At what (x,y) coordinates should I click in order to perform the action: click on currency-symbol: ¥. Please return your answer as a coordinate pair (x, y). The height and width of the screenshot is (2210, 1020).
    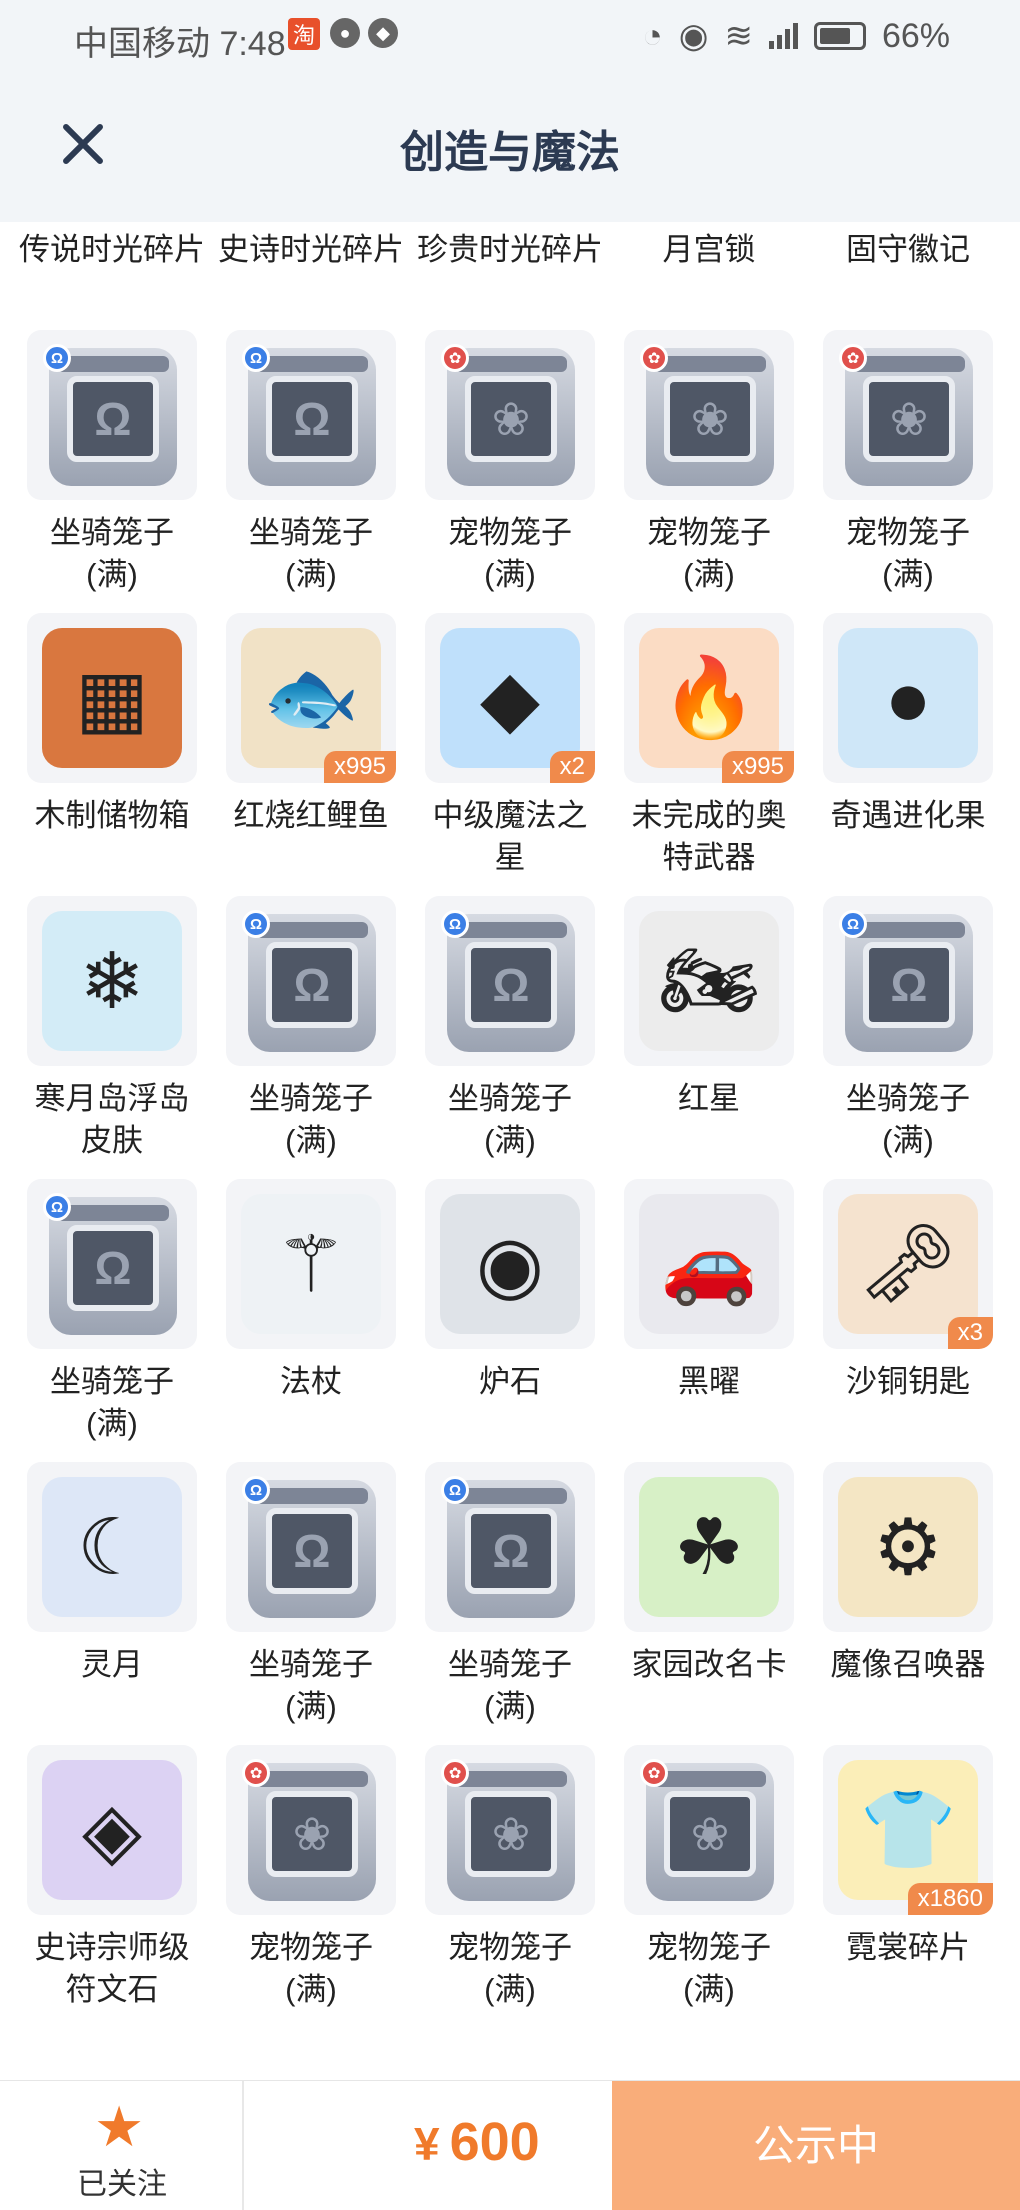
    Looking at the image, I should click on (427, 2144).